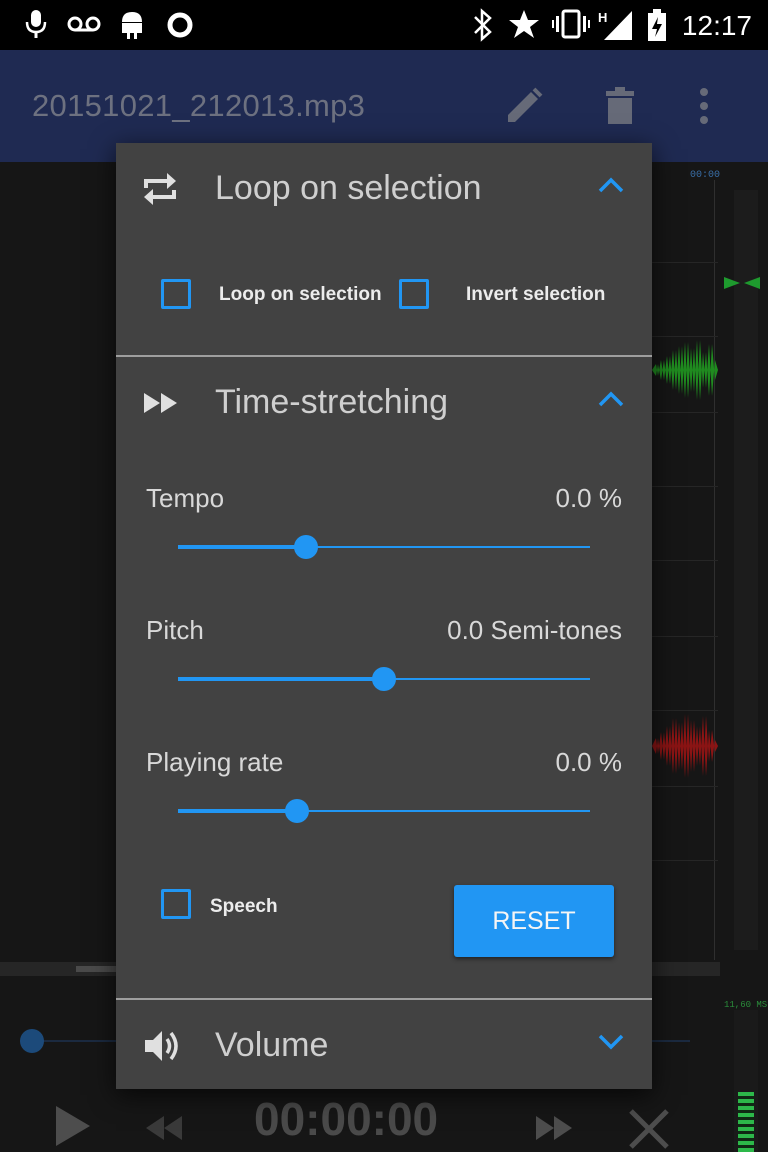 This screenshot has width=768, height=1152. I want to click on volume-icon, so click(161, 1046).